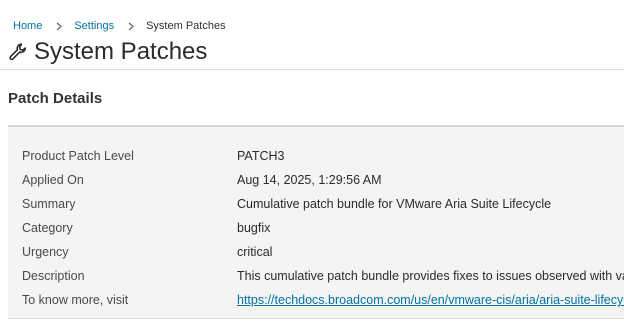  What do you see at coordinates (78, 156) in the screenshot?
I see `detail-label: Product Patch Level` at bounding box center [78, 156].